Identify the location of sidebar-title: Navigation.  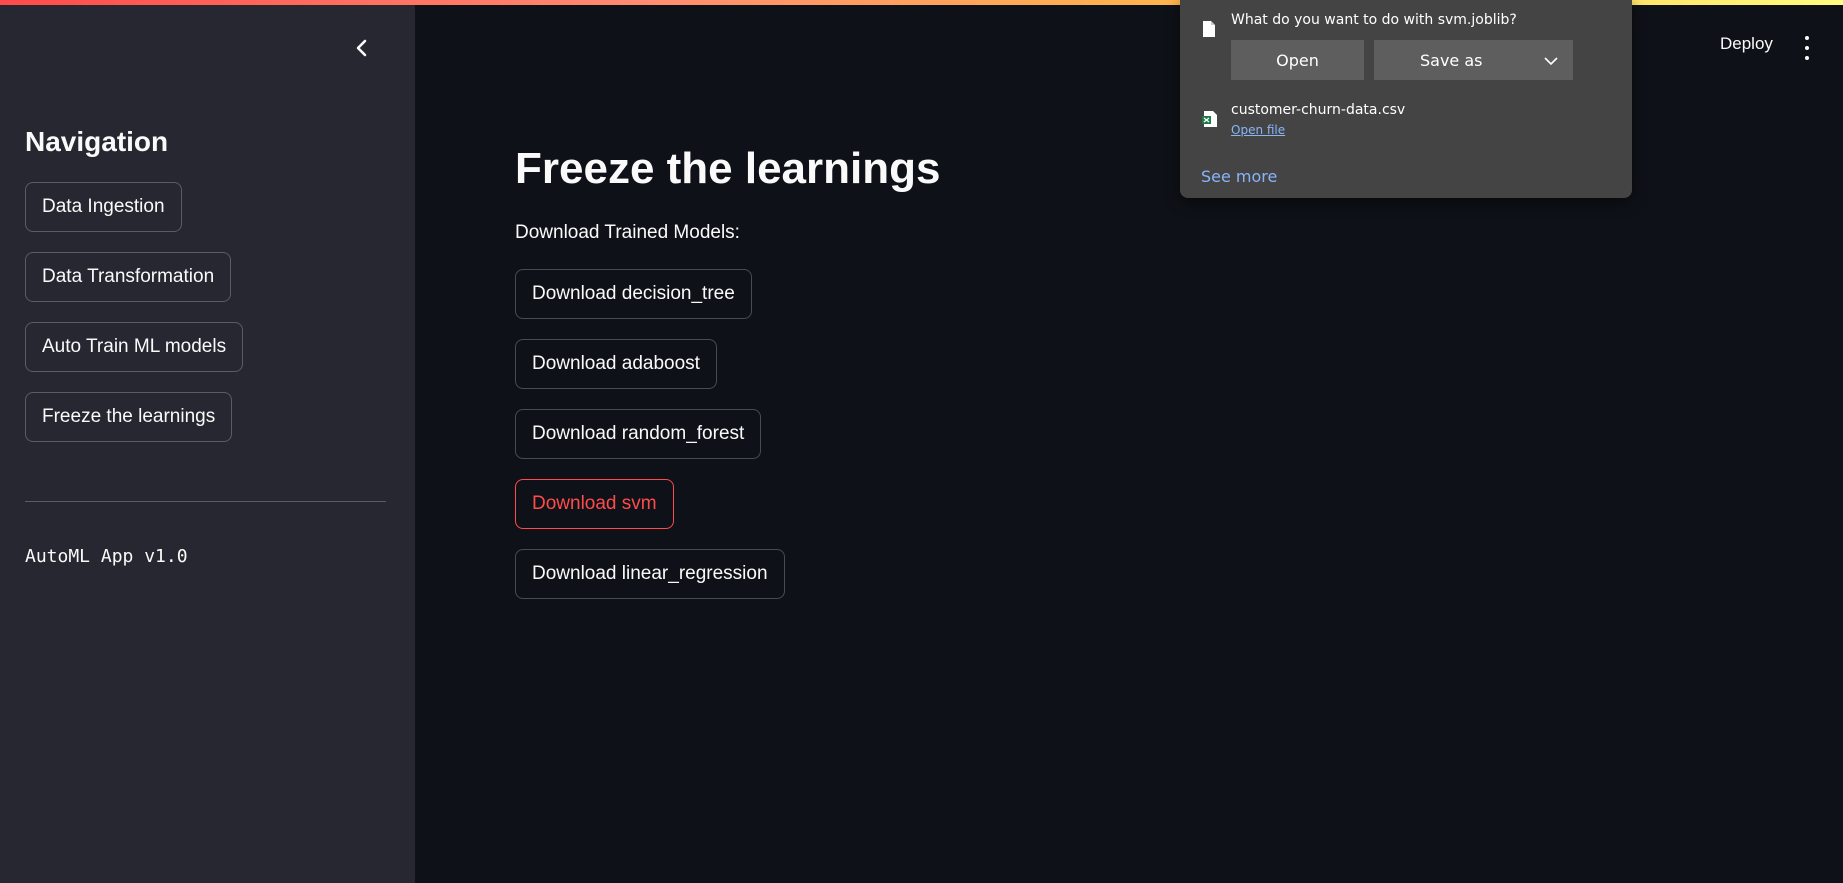
(97, 141).